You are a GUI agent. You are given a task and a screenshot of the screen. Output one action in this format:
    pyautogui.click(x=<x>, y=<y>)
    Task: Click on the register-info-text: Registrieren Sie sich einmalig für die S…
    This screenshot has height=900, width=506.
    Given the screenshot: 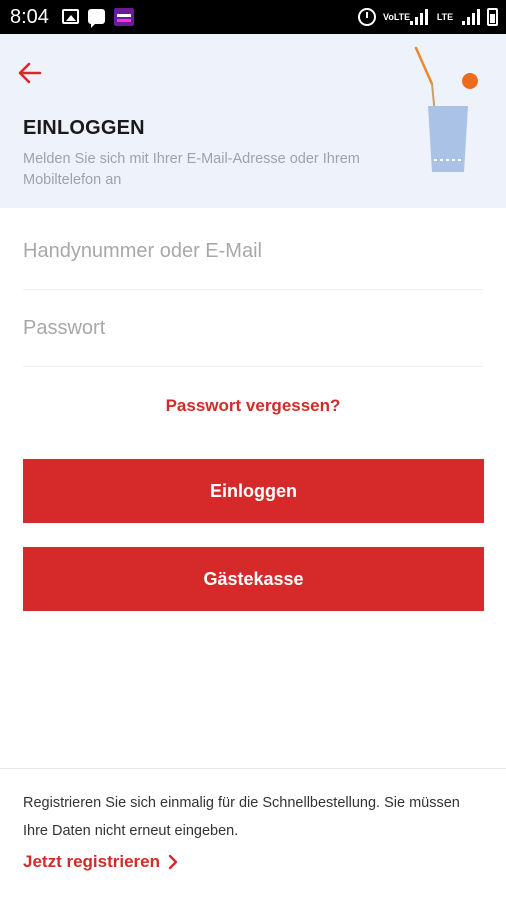 What is the action you would take?
    pyautogui.click(x=241, y=817)
    